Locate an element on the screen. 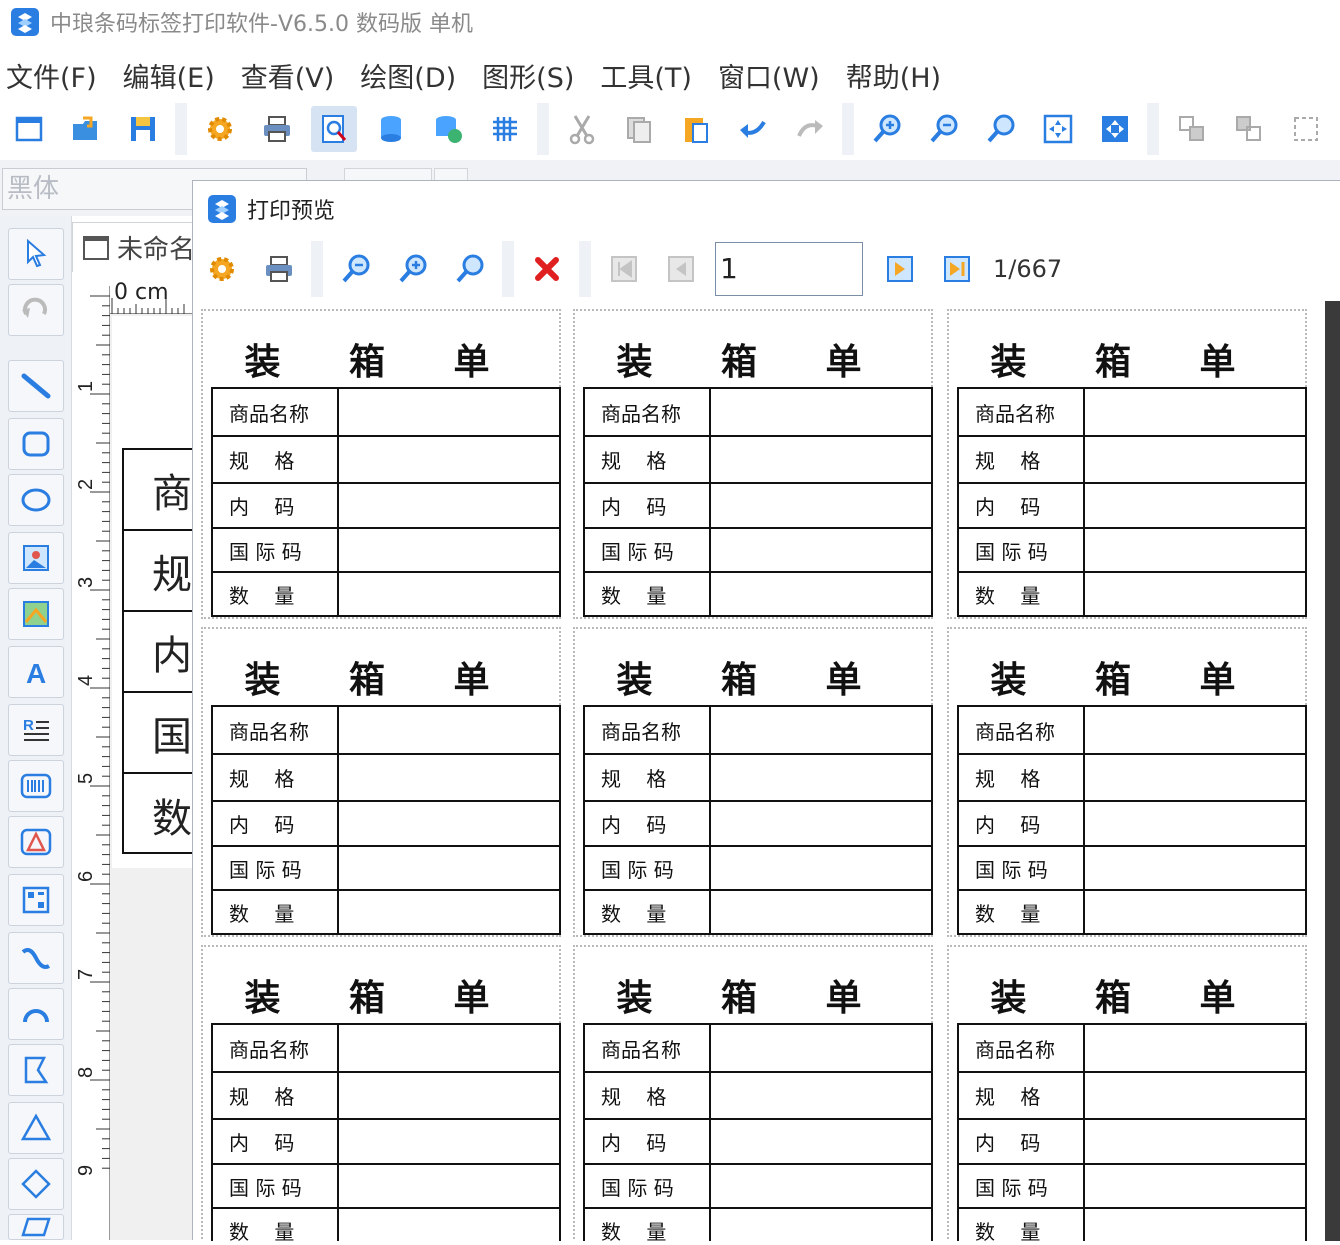  preview-print-button is located at coordinates (279, 269).